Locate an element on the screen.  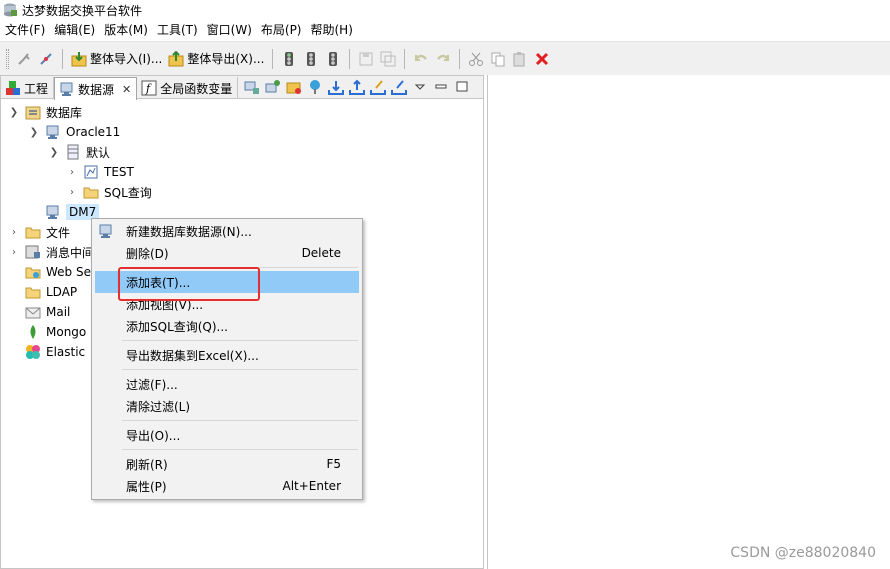
copy-button is located at coordinates (498, 59).